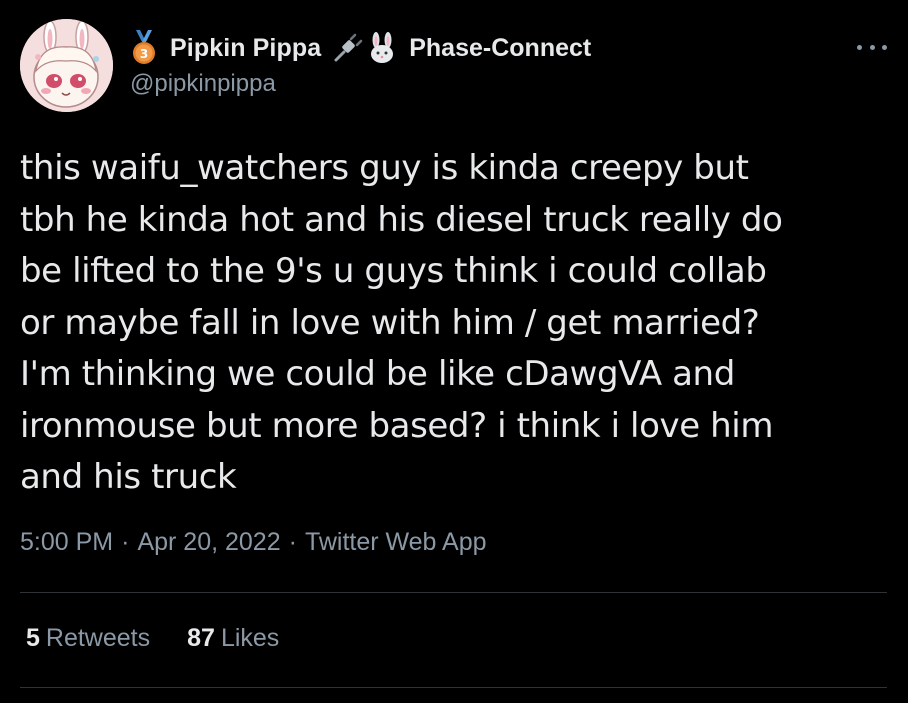  Describe the element at coordinates (500, 48) in the screenshot. I see `author-affiliation: Phase-Connect` at that location.